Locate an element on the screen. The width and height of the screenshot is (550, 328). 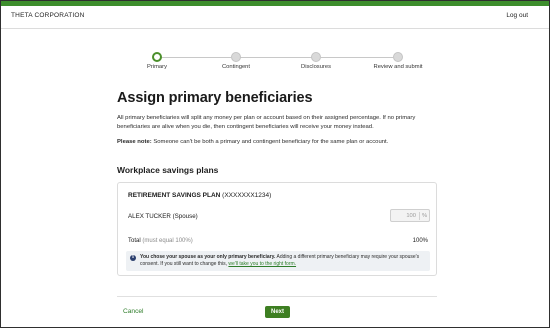
info-icon: i is located at coordinates (133, 257).